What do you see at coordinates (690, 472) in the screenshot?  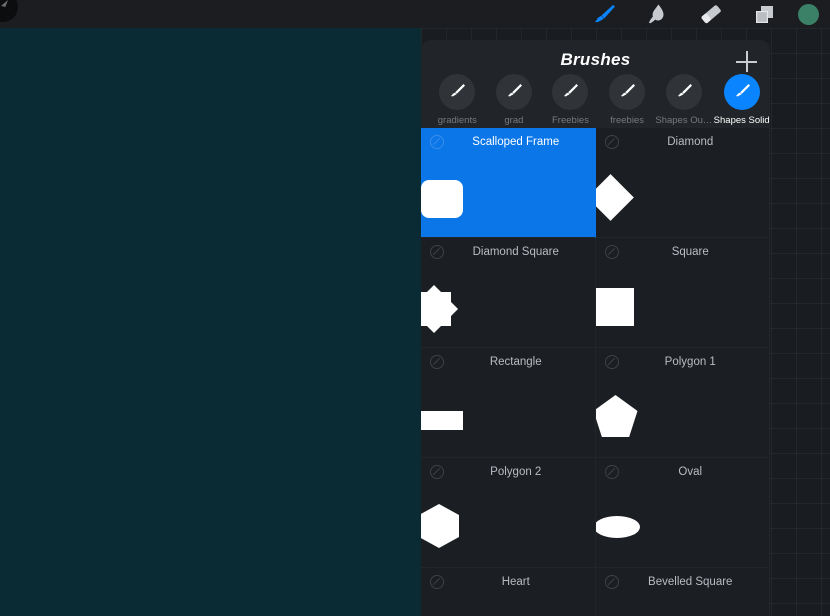 I see `brush-name: Oval` at bounding box center [690, 472].